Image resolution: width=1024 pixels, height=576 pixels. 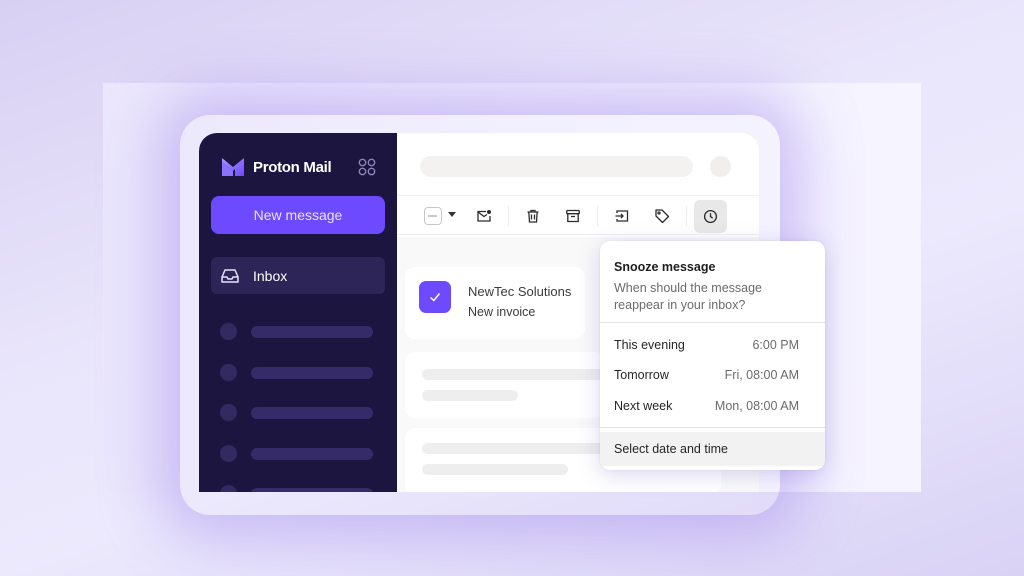 I want to click on move-folder-icon, so click(x=622, y=216).